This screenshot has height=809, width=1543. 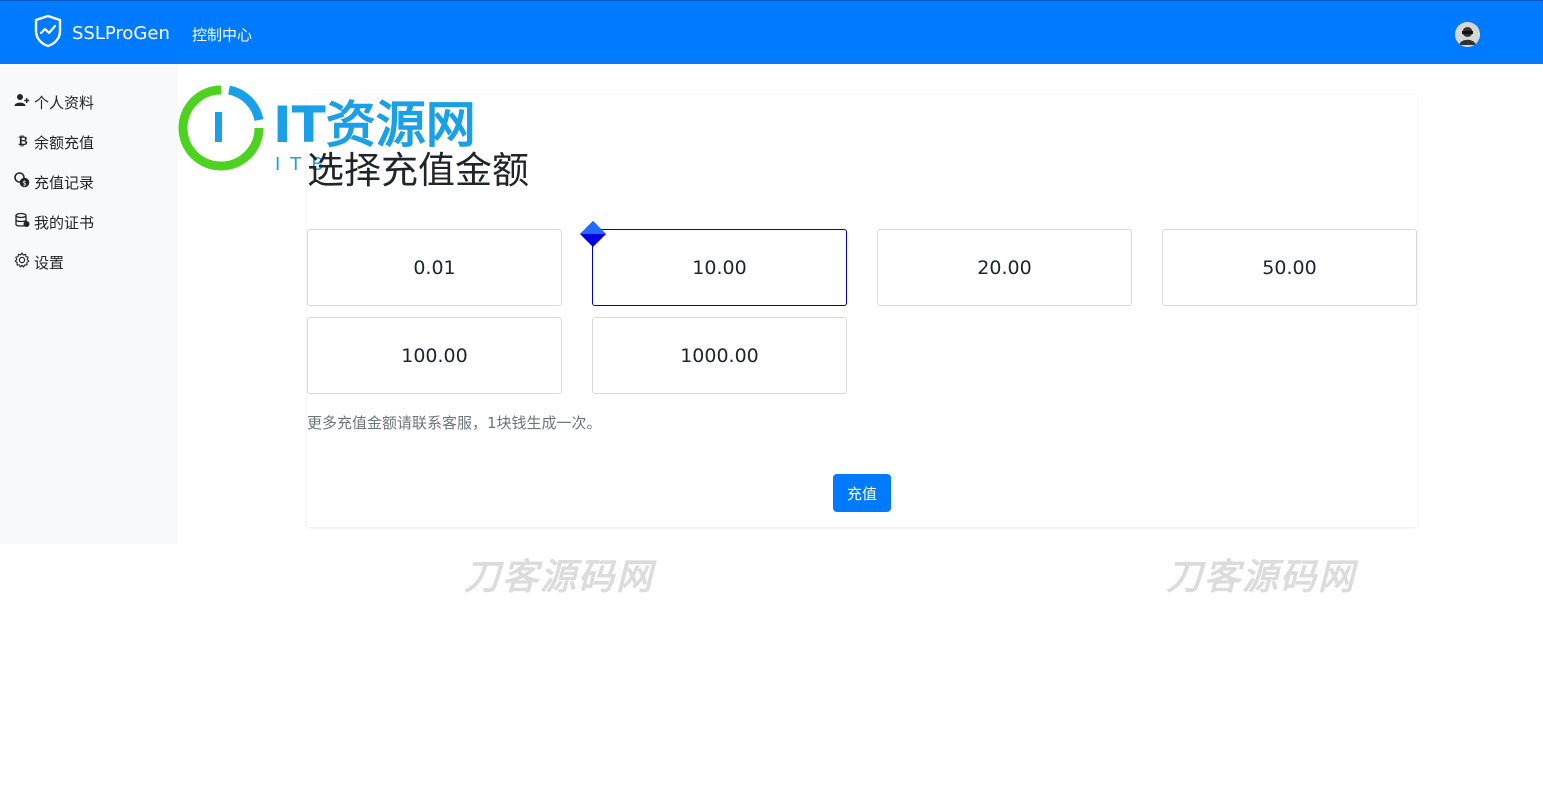 I want to click on amount-option: 50.00, so click(x=1289, y=267).